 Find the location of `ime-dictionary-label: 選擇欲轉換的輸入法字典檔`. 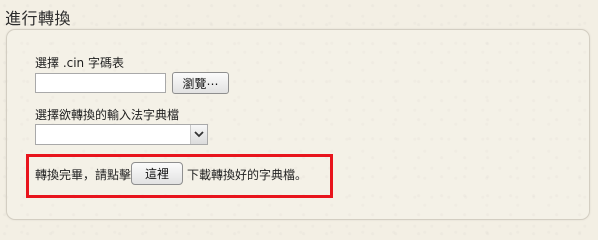

ime-dictionary-label: 選擇欲轉換的輸入法字典檔 is located at coordinates (107, 115).